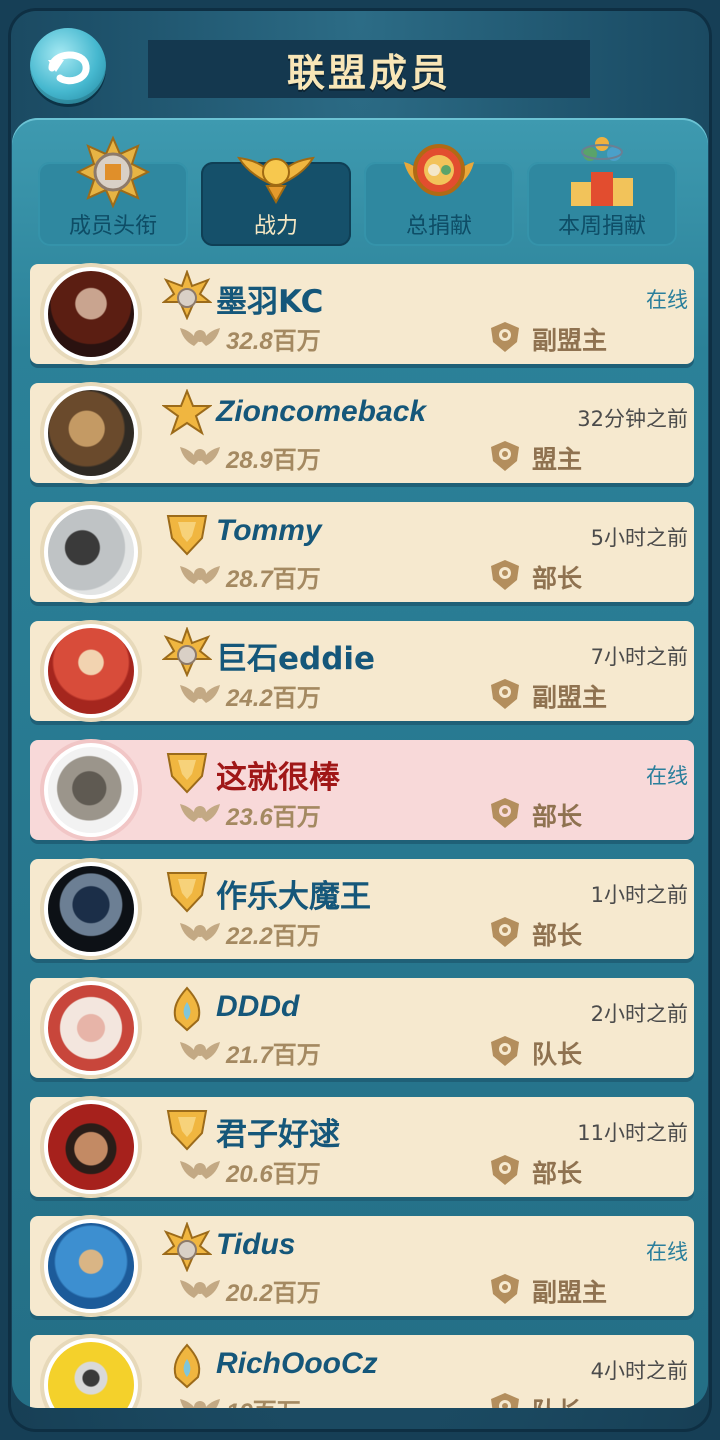 The height and width of the screenshot is (1440, 720). What do you see at coordinates (639, 895) in the screenshot?
I see `last-online: 1小时之前` at bounding box center [639, 895].